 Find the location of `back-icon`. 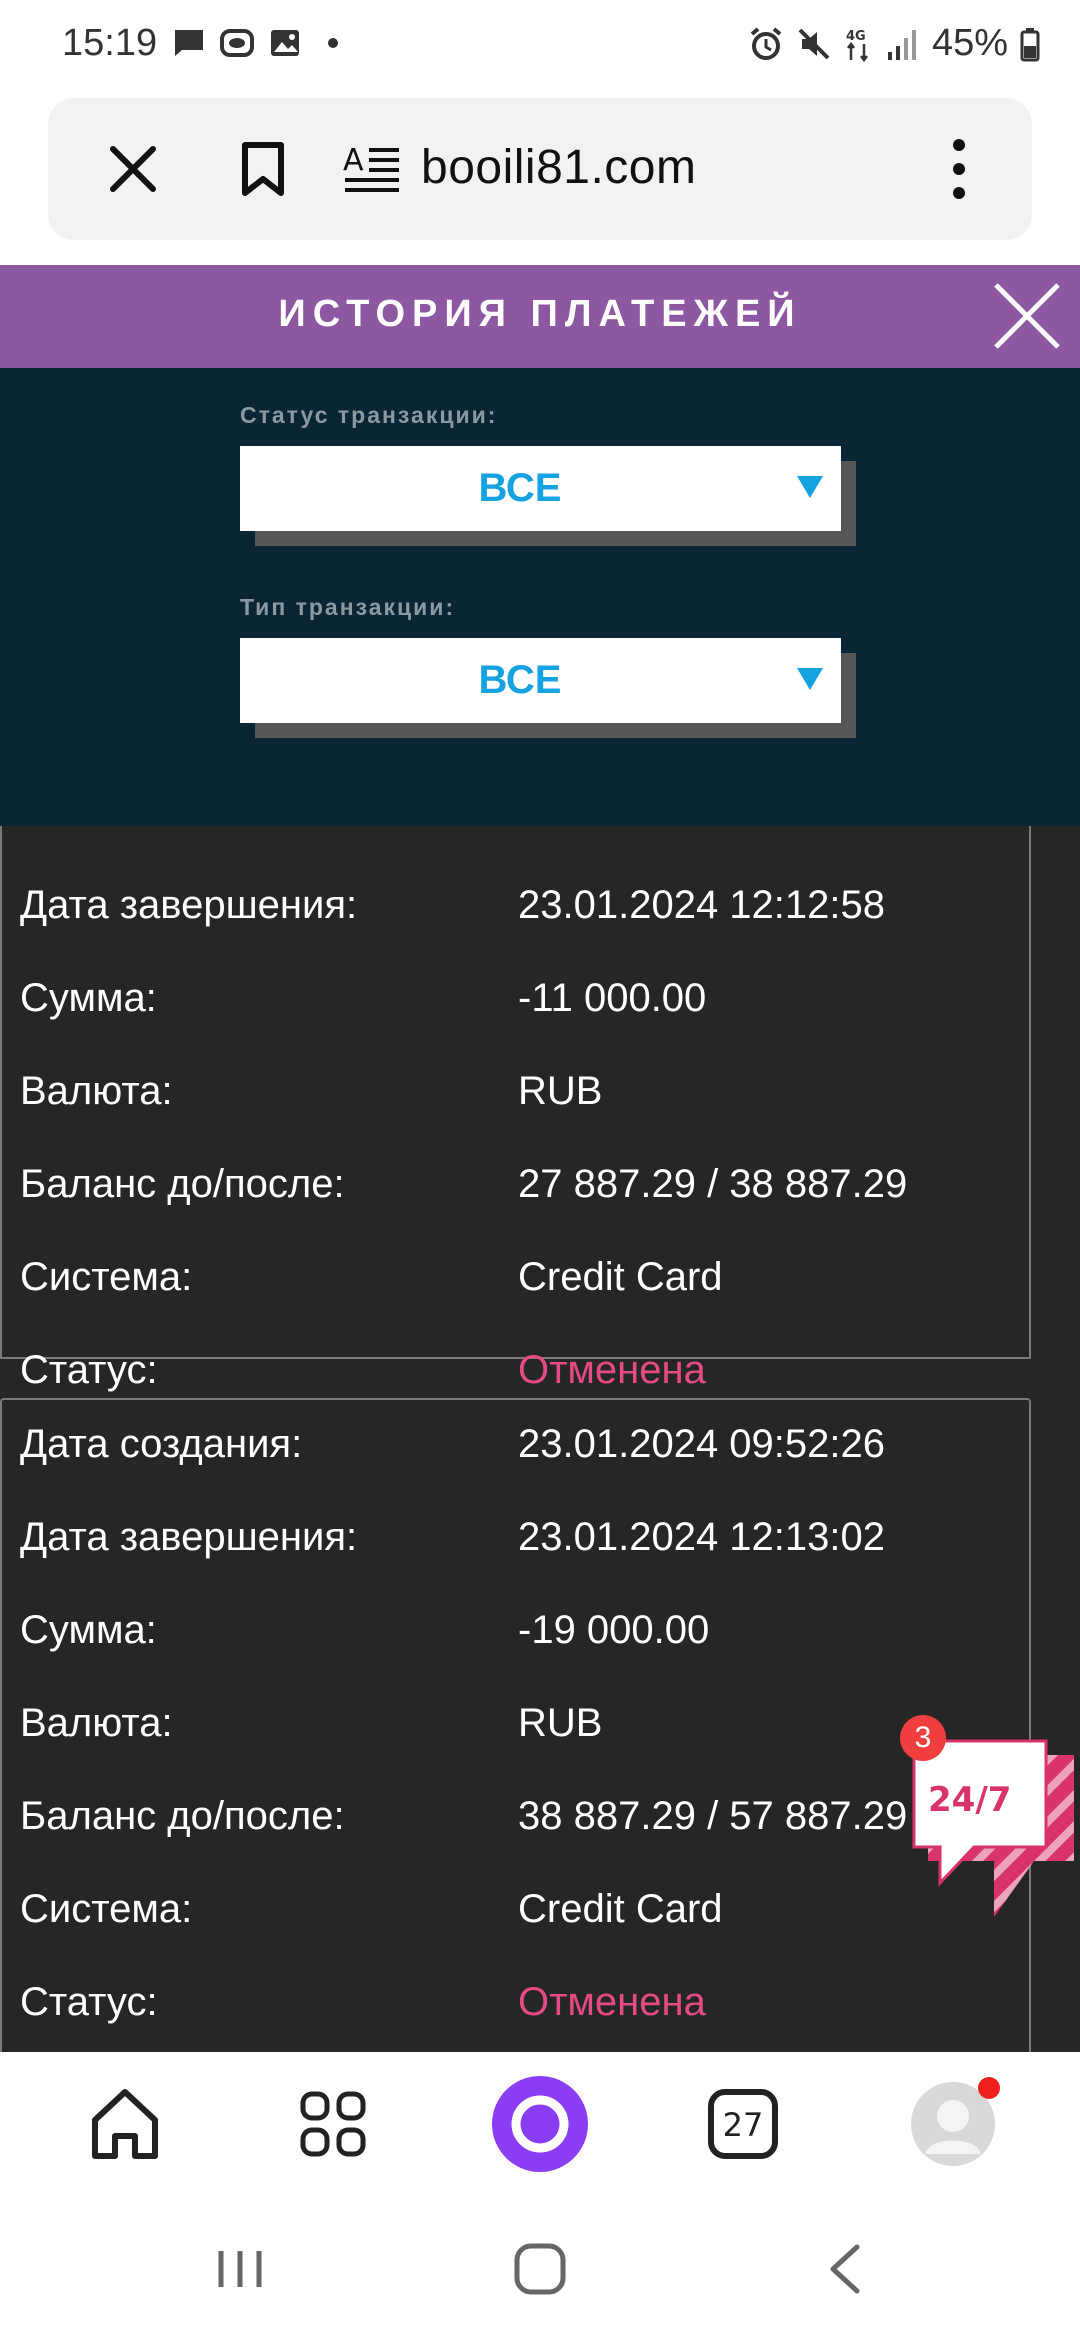

back-icon is located at coordinates (845, 2269).